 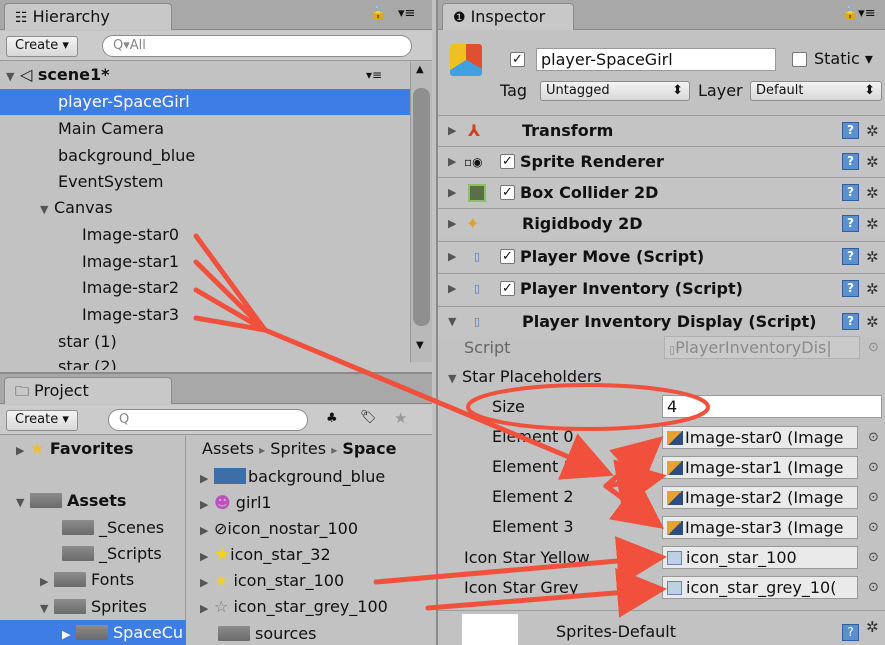 I want to click on component-player-inventory: ▶ ▯ ✓ Player Inventory (Script) ? ✲, so click(x=661, y=288).